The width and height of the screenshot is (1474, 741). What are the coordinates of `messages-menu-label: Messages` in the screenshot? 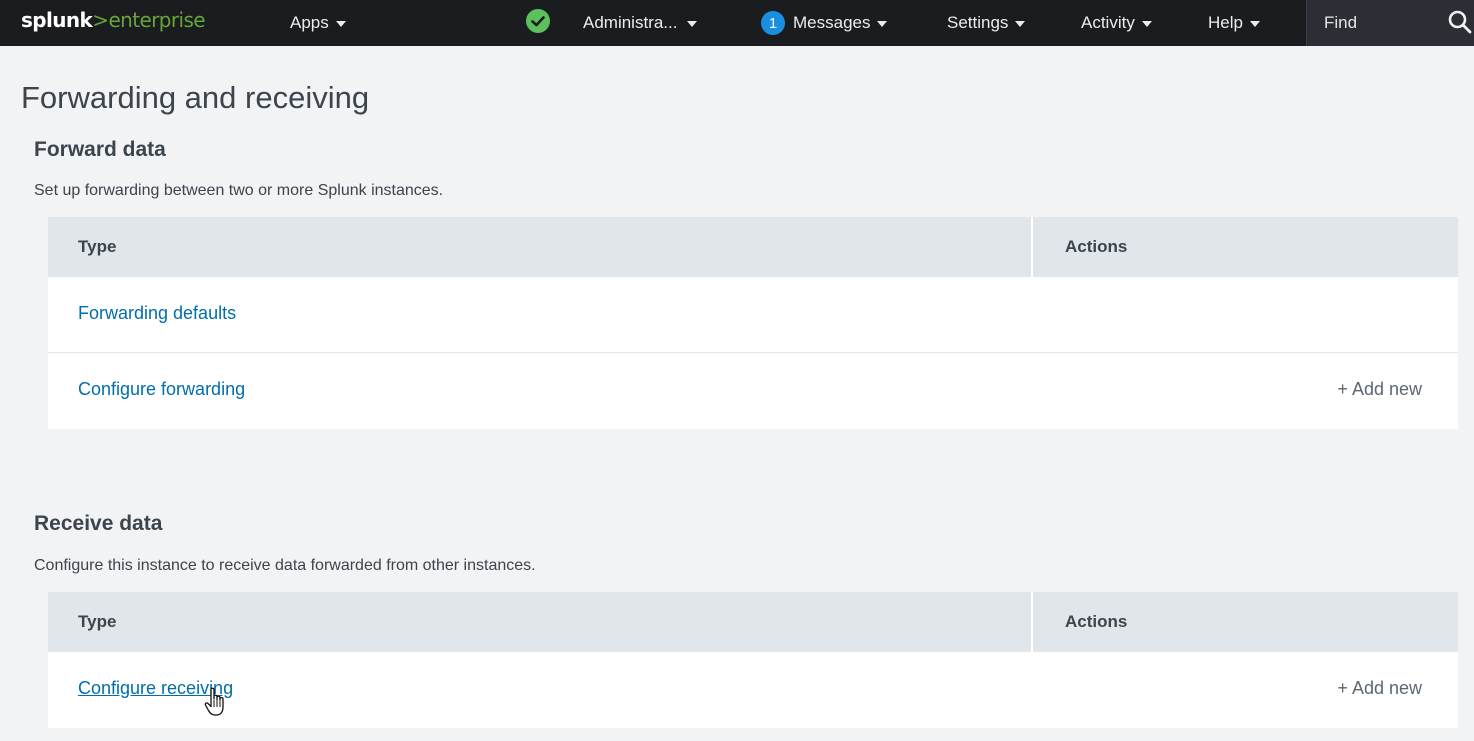 It's located at (832, 22).